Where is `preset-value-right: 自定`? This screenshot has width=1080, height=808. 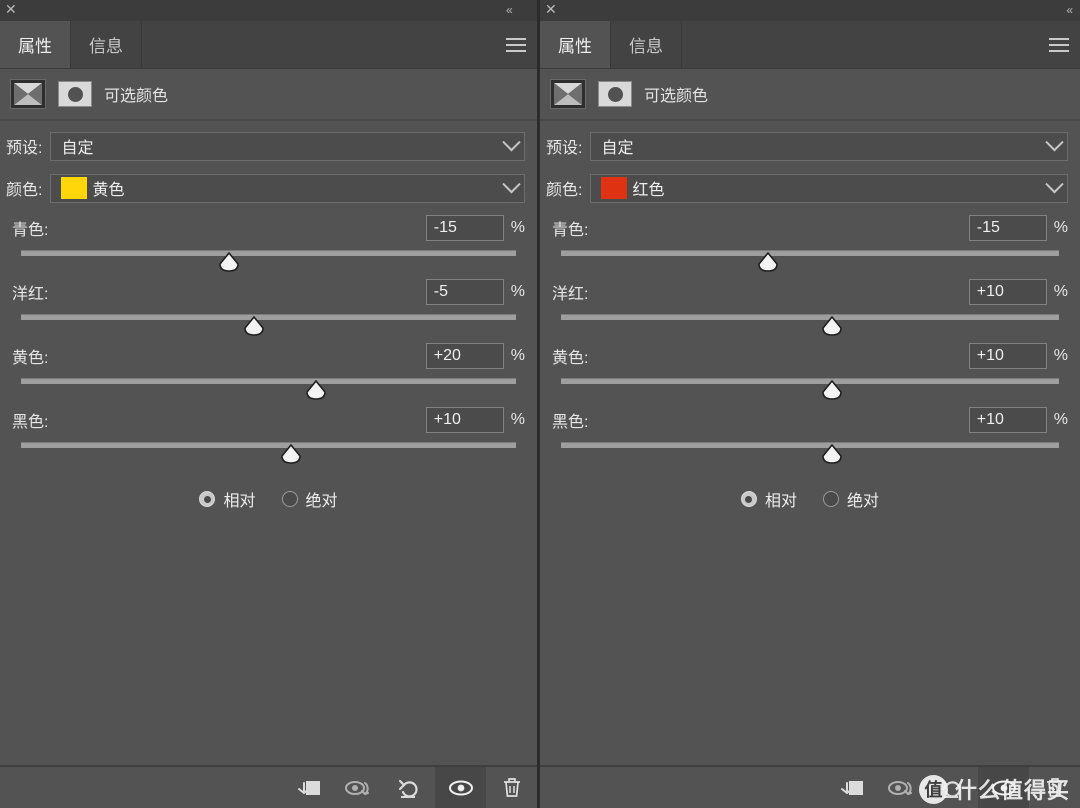 preset-value-right: 自定 is located at coordinates (617, 148).